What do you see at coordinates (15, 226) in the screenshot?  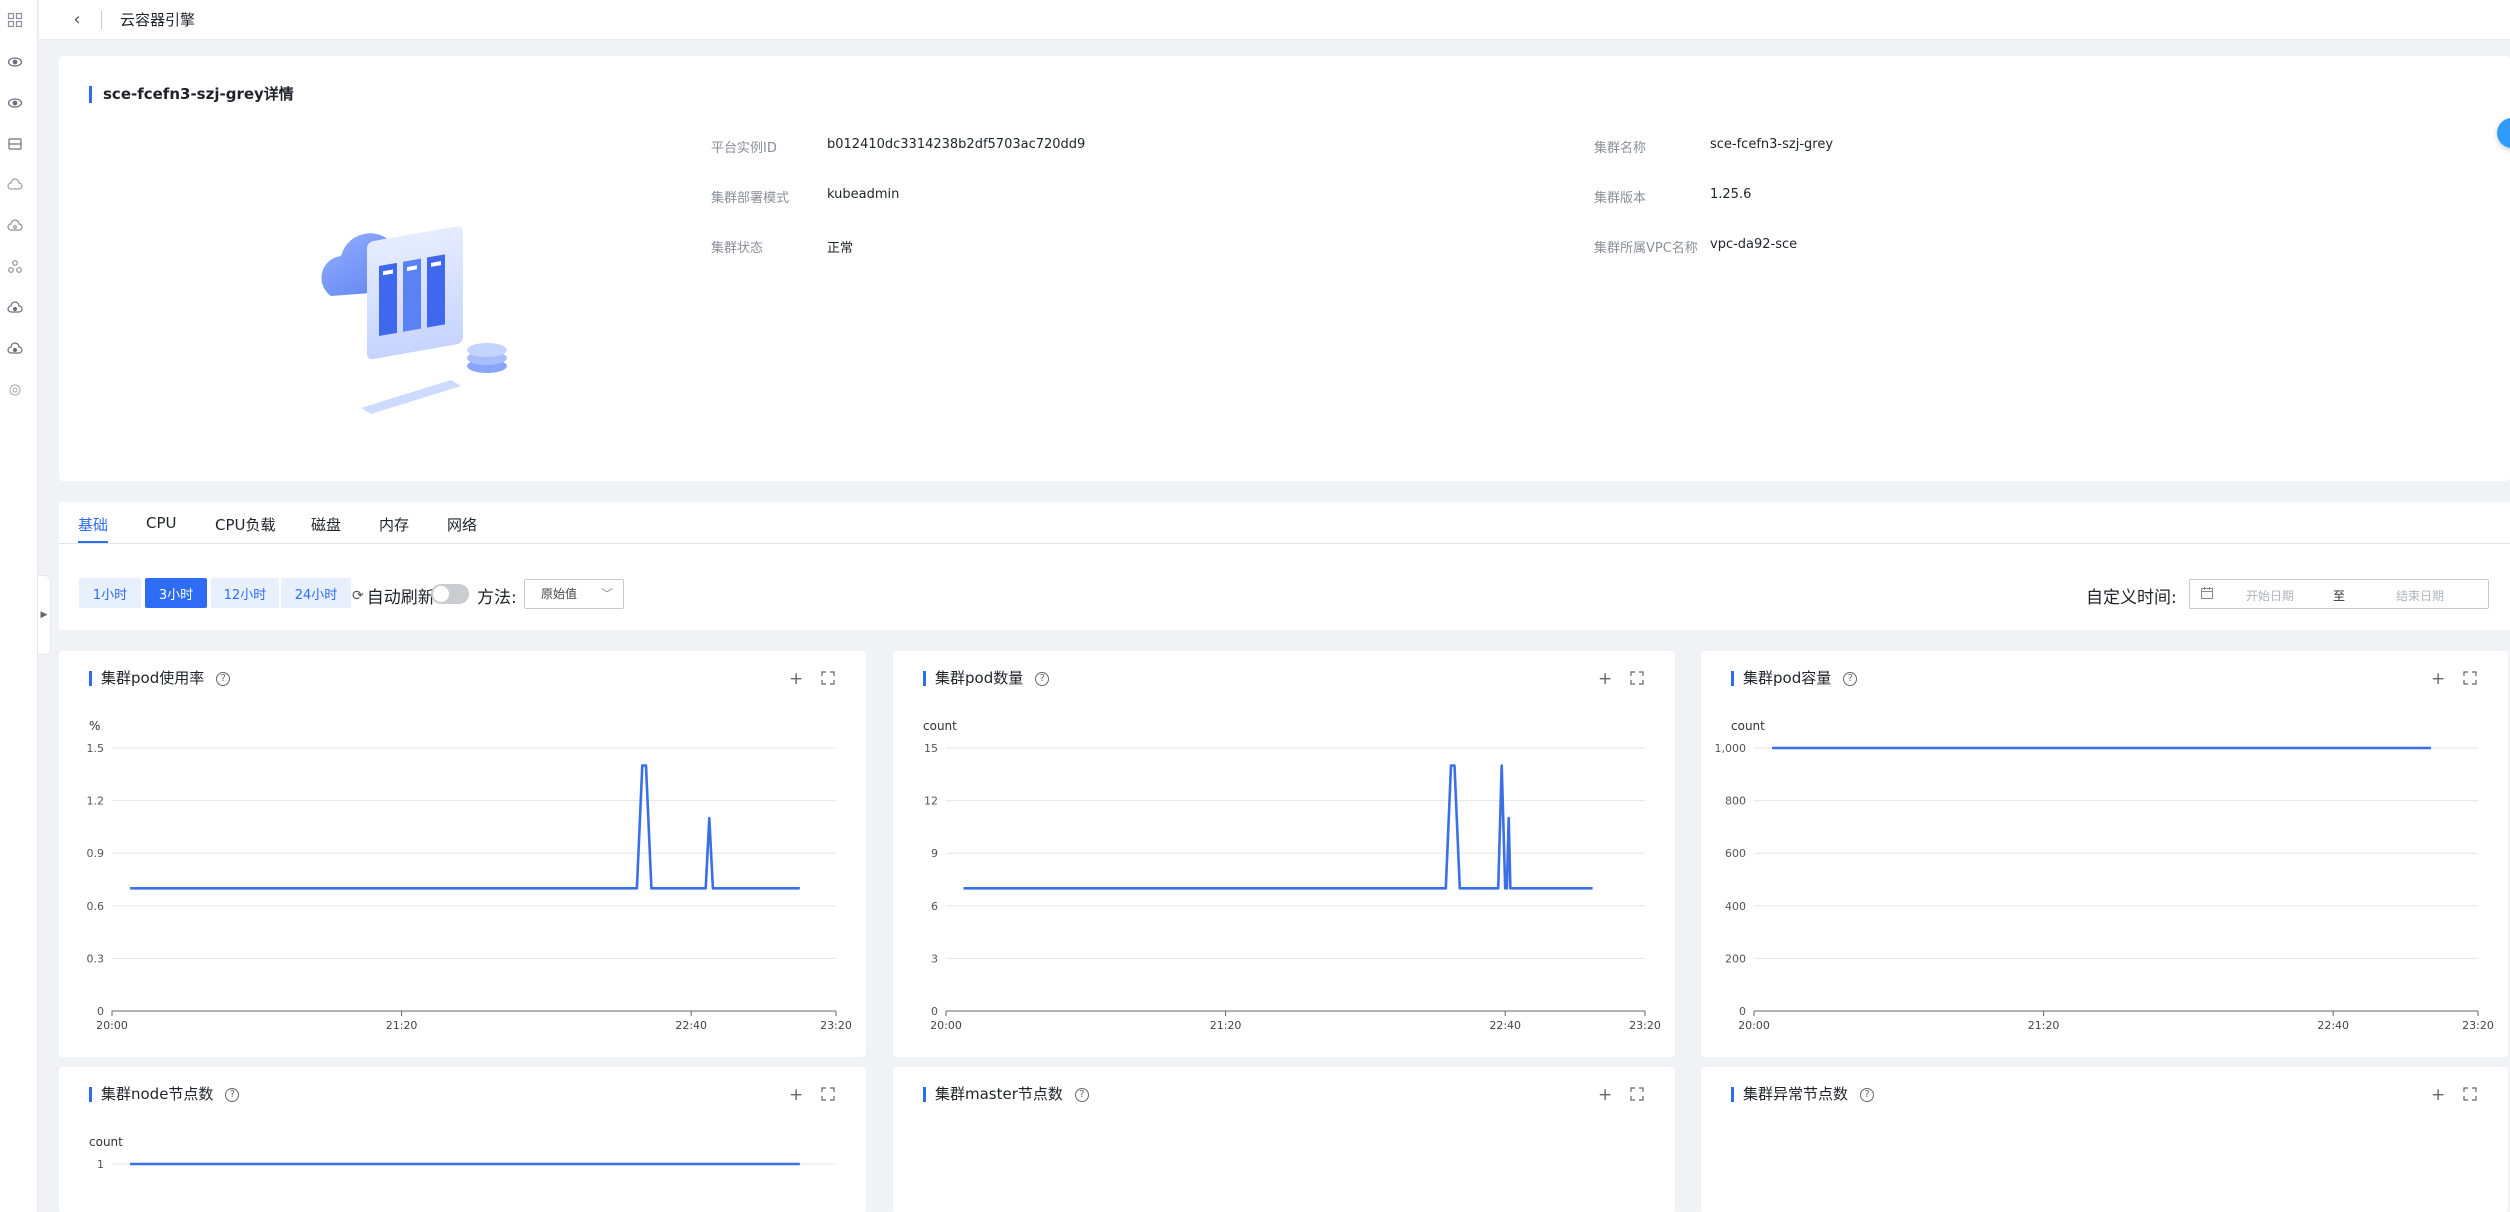 I see `cloud-view-icon` at bounding box center [15, 226].